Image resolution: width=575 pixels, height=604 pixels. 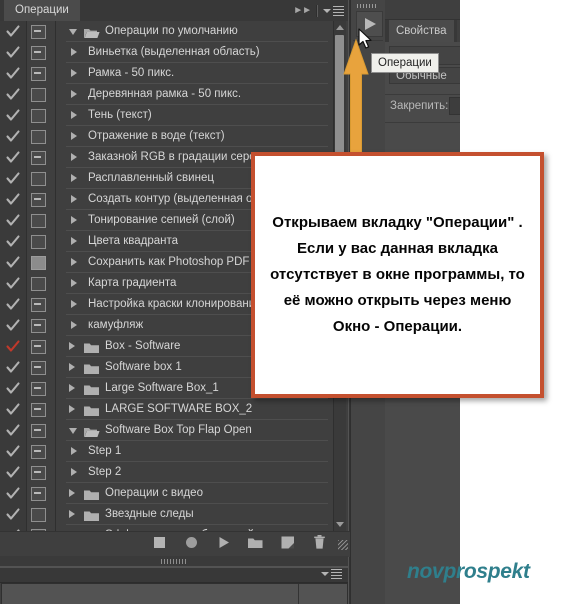 I want to click on action-row: Виньетка (выделенная область), so click(x=167, y=52).